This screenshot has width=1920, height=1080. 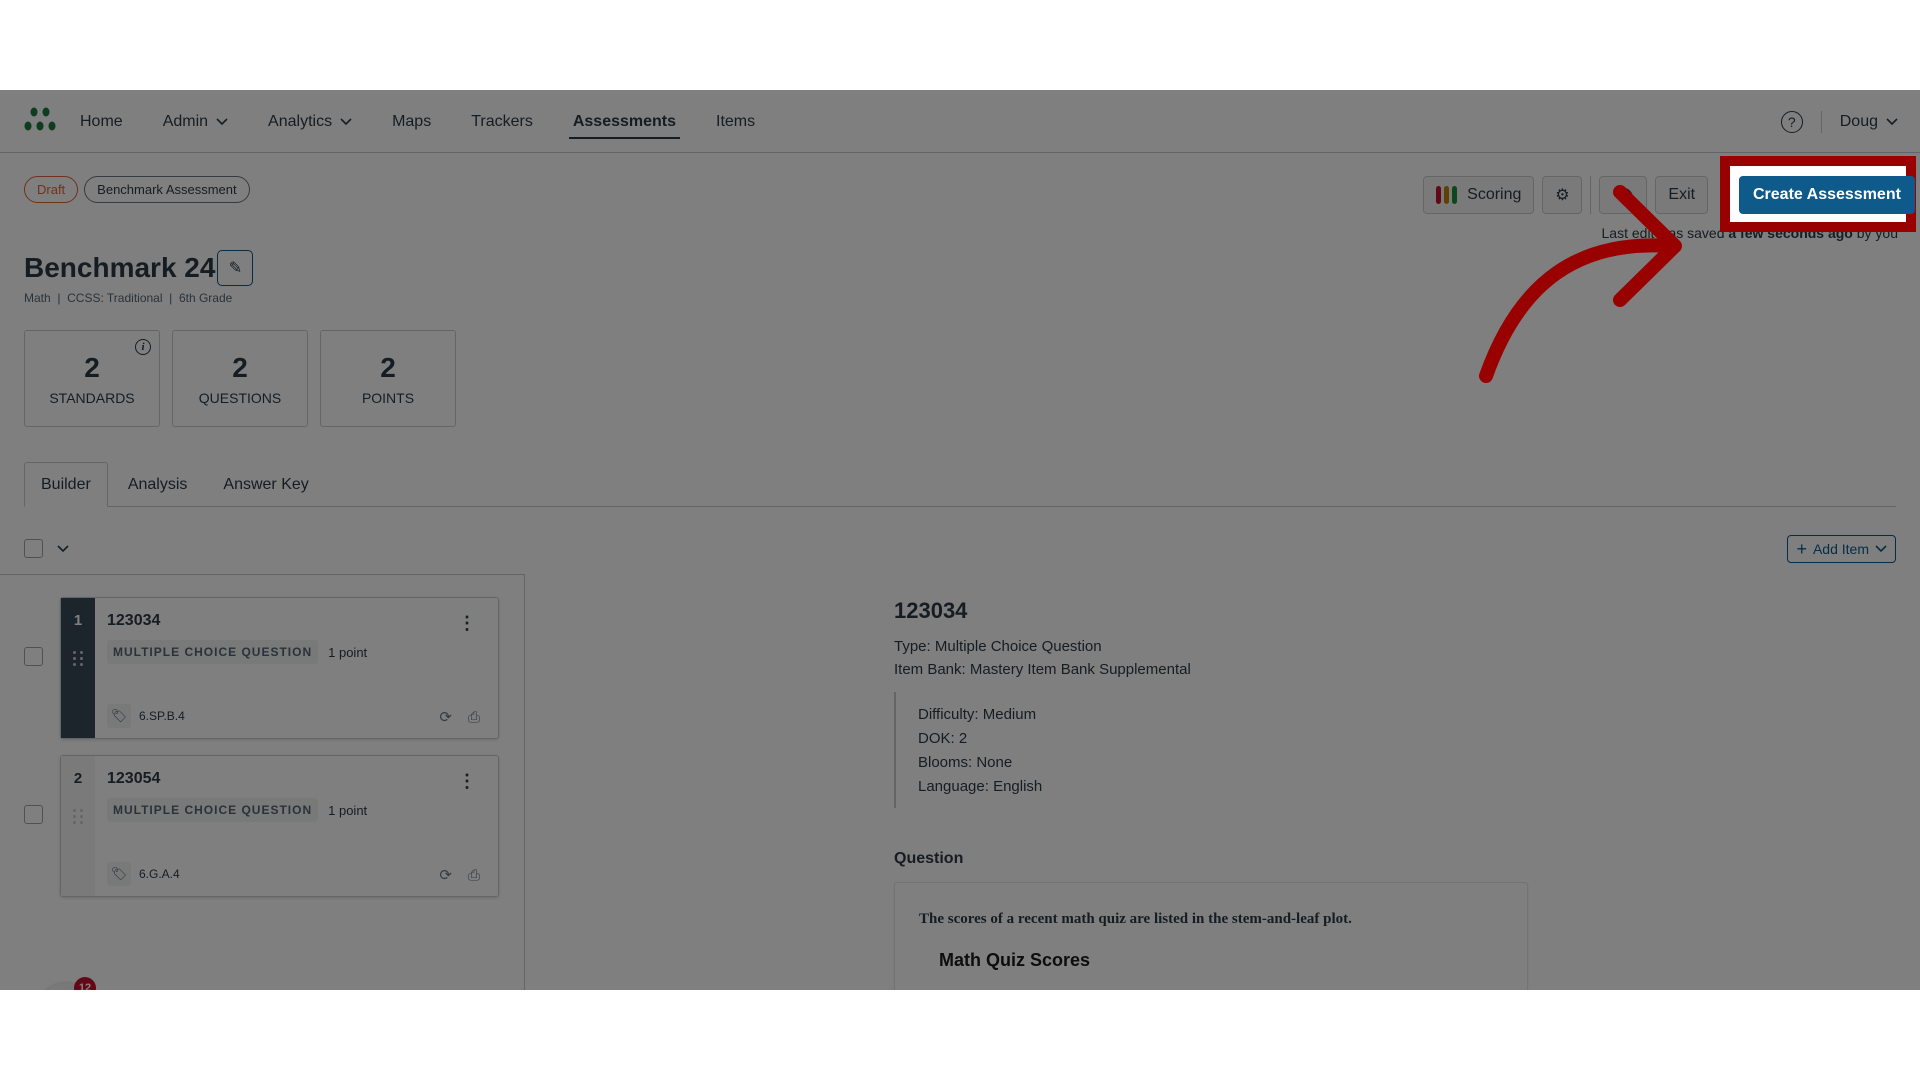 I want to click on item-id: 123034, so click(x=134, y=620).